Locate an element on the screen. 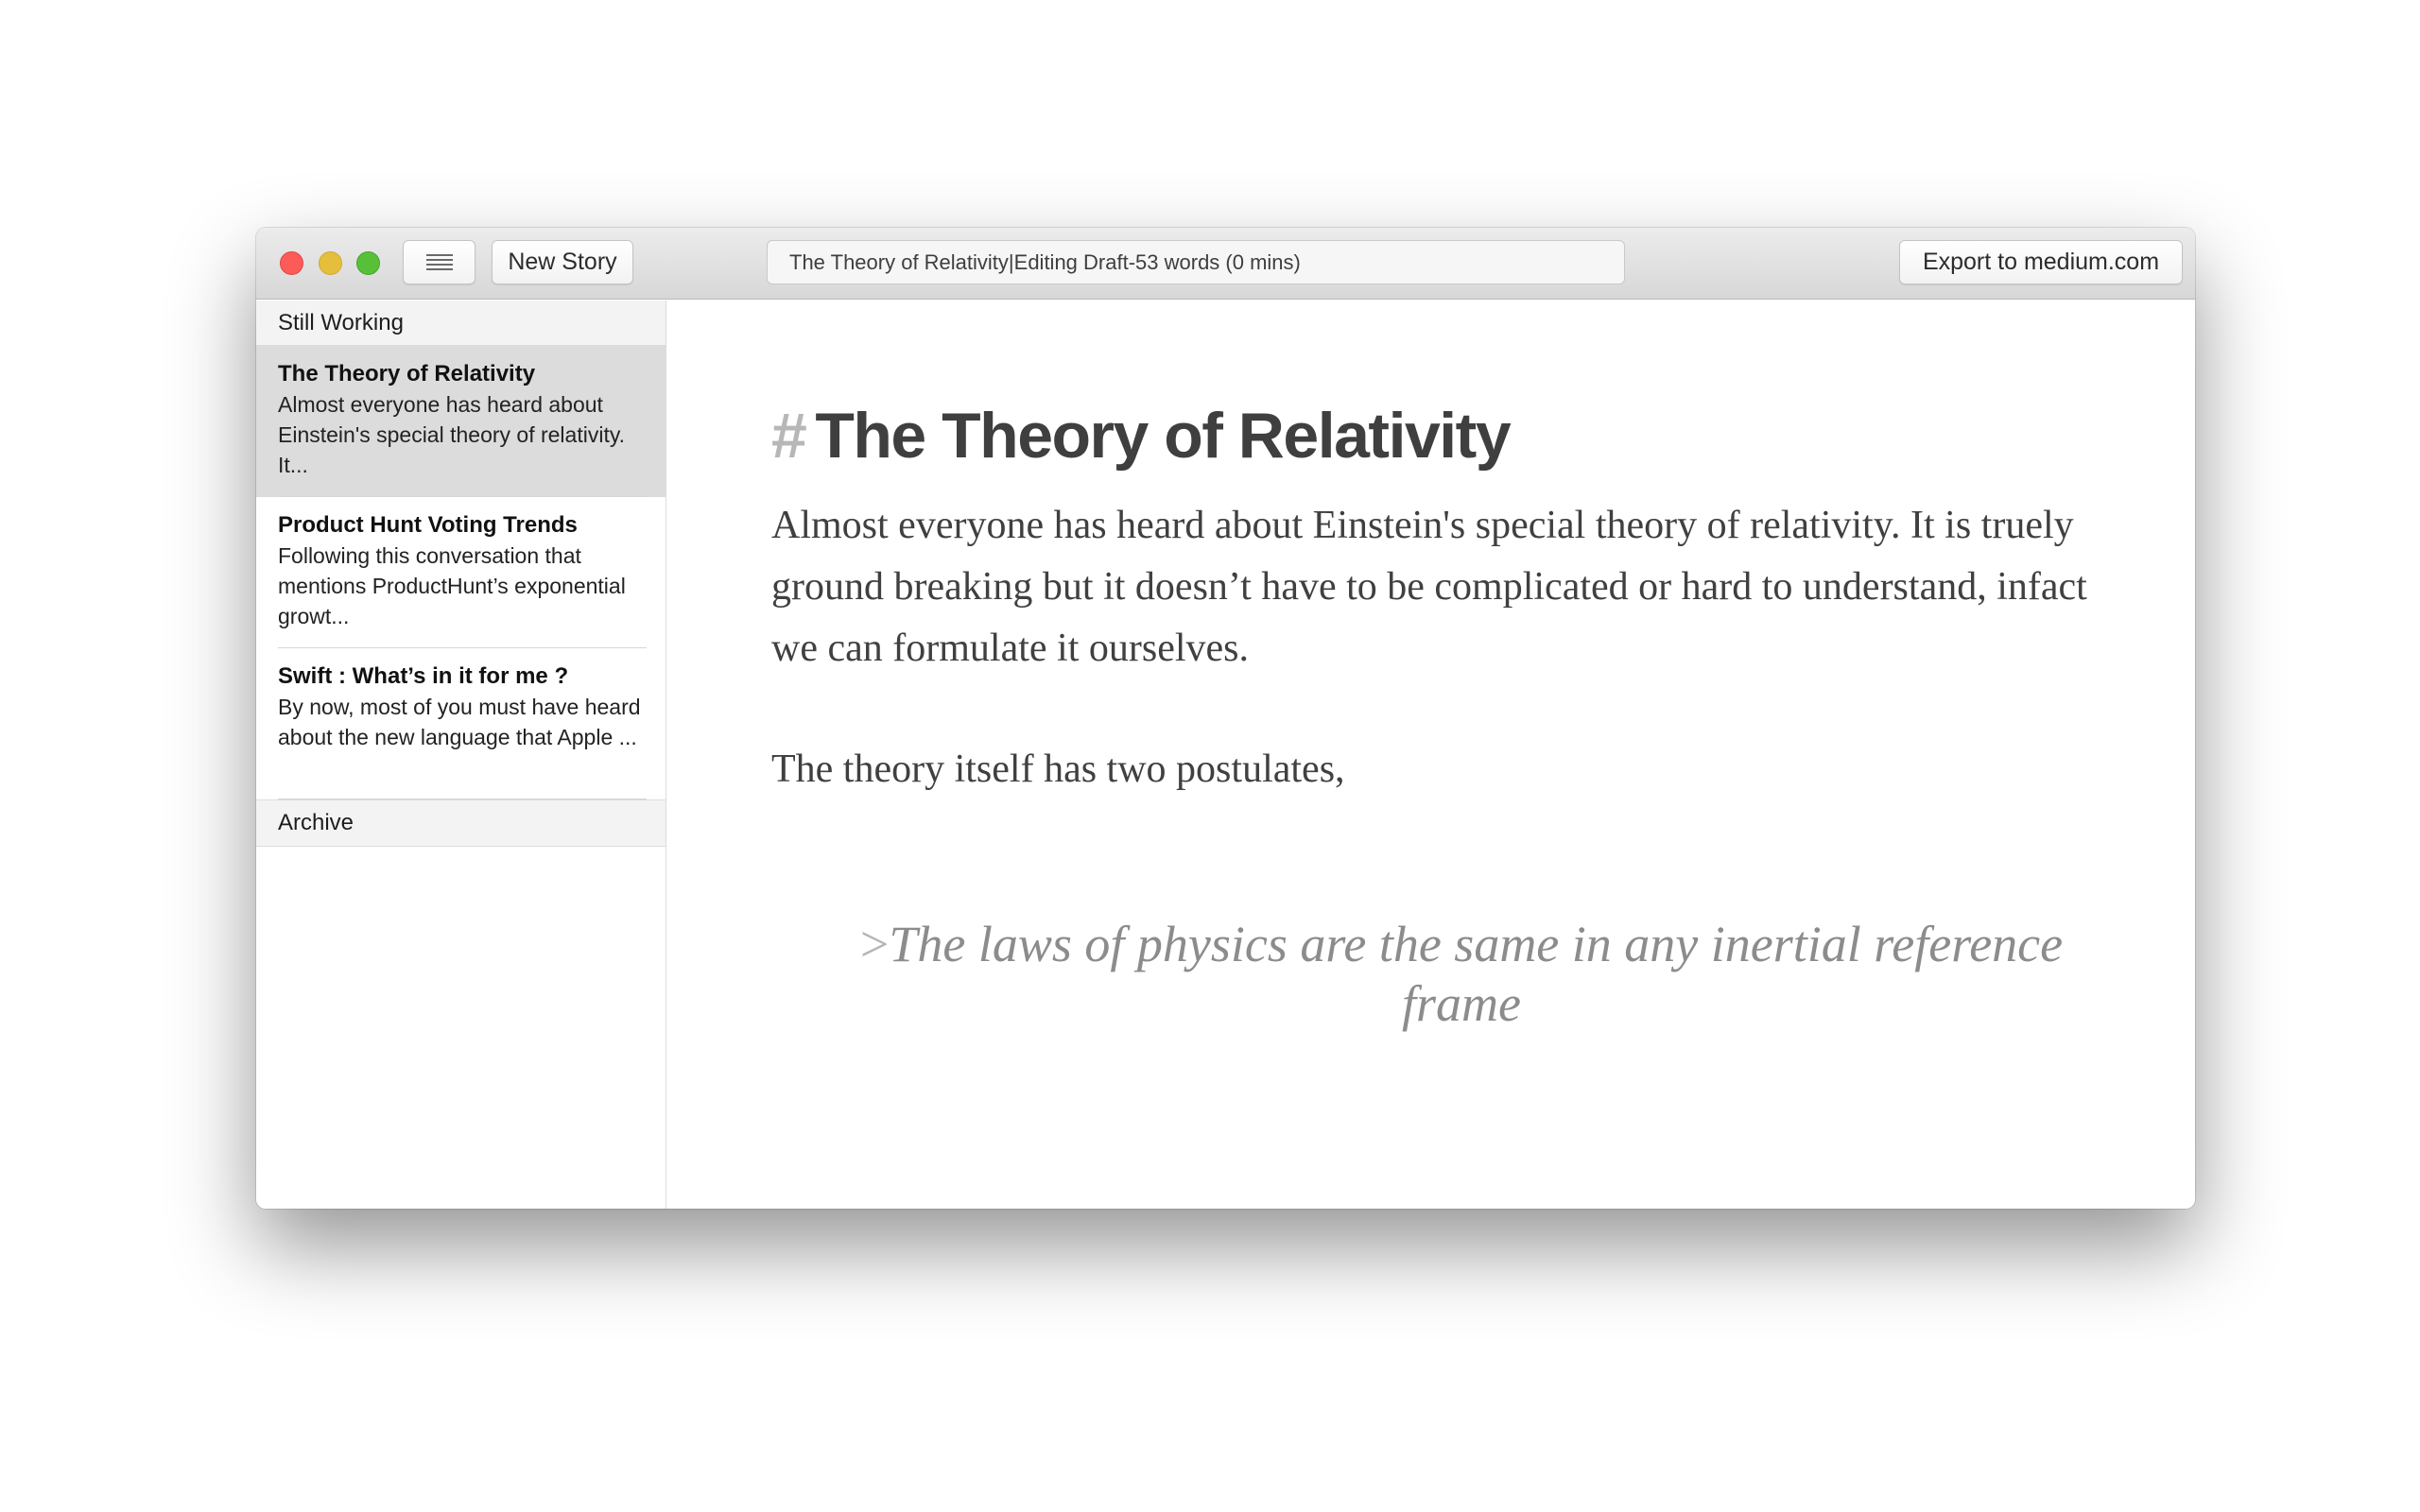  list-lines-icon is located at coordinates (439, 262).